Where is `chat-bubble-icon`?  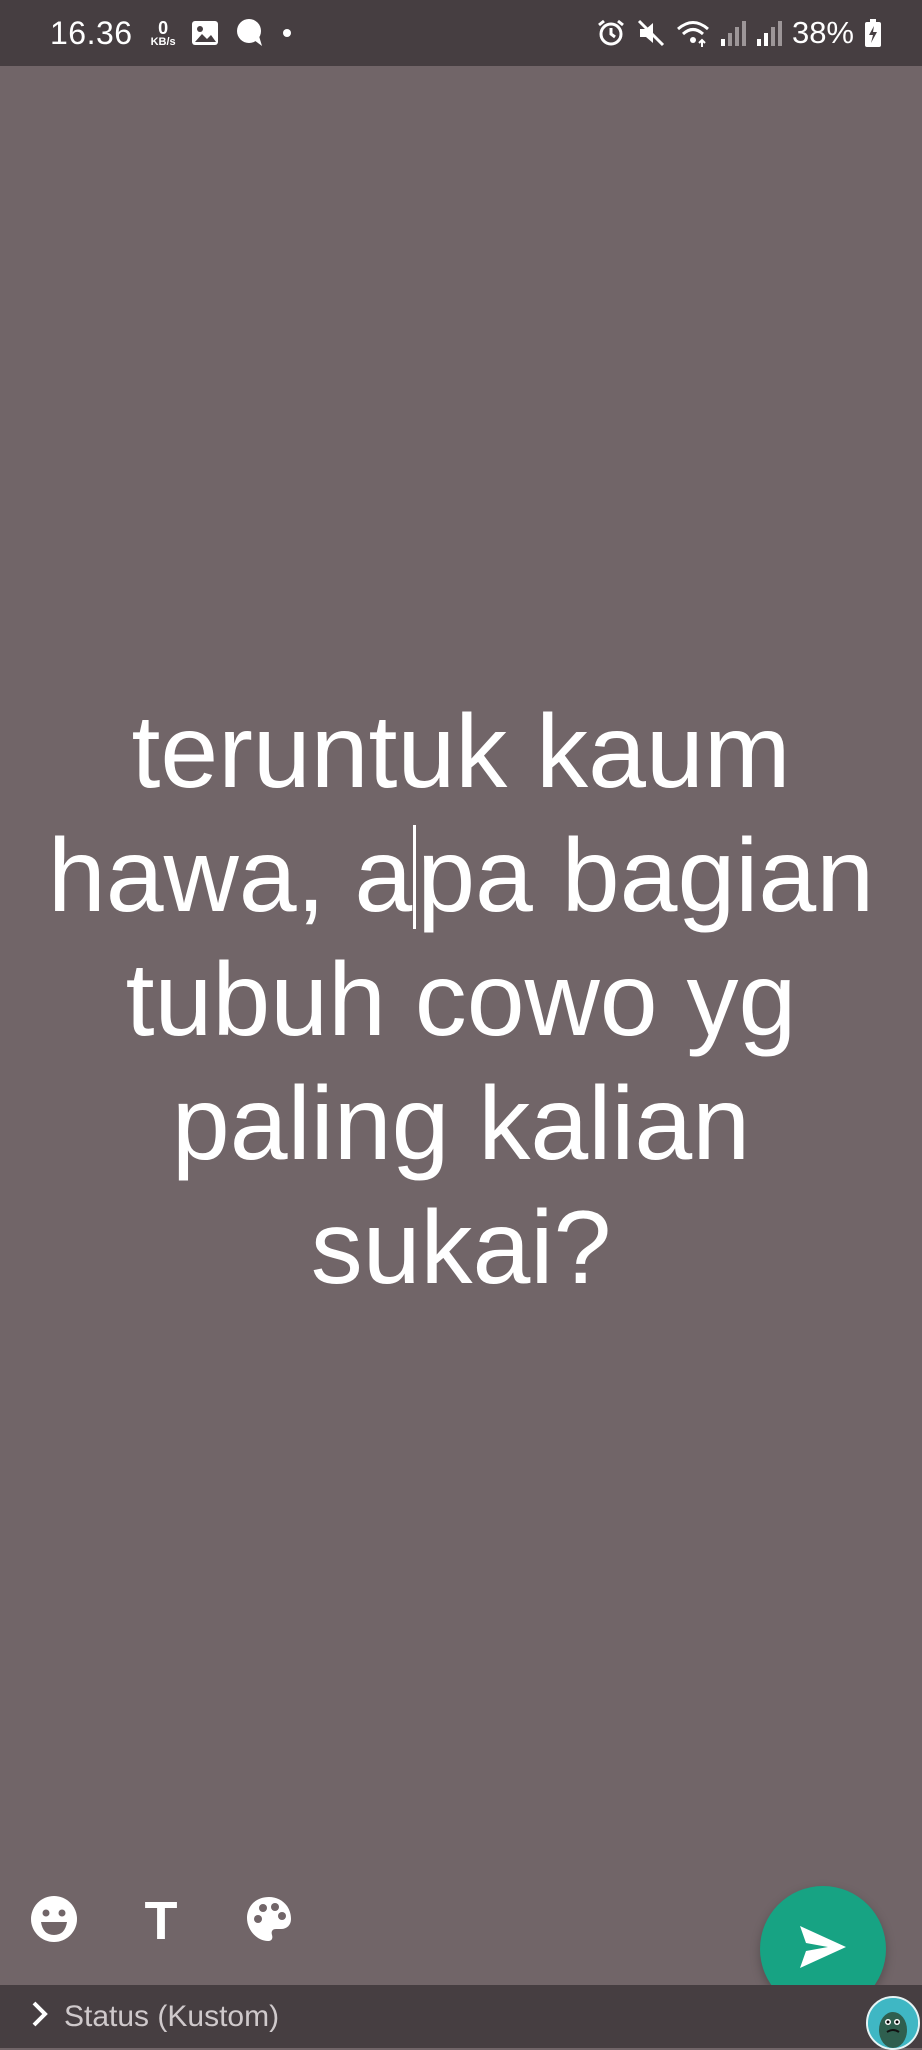
chat-bubble-icon is located at coordinates (250, 33).